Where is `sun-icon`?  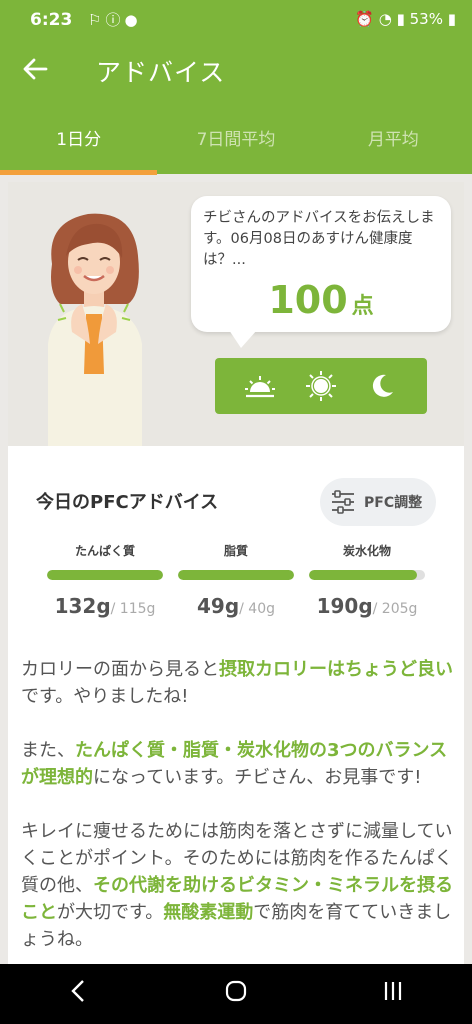 sun-icon is located at coordinates (321, 386).